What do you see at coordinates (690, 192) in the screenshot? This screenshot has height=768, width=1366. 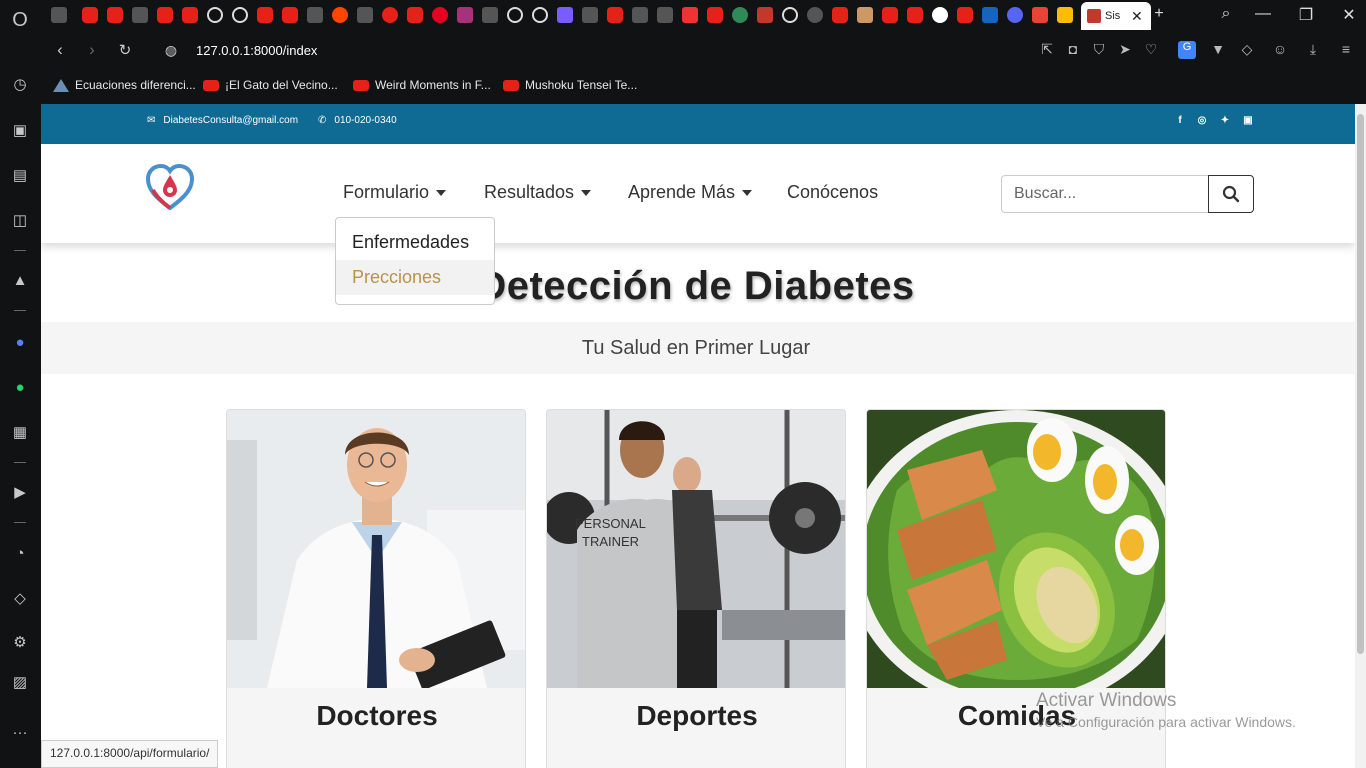 I see `nav-aprende-mas: Aprende Más` at bounding box center [690, 192].